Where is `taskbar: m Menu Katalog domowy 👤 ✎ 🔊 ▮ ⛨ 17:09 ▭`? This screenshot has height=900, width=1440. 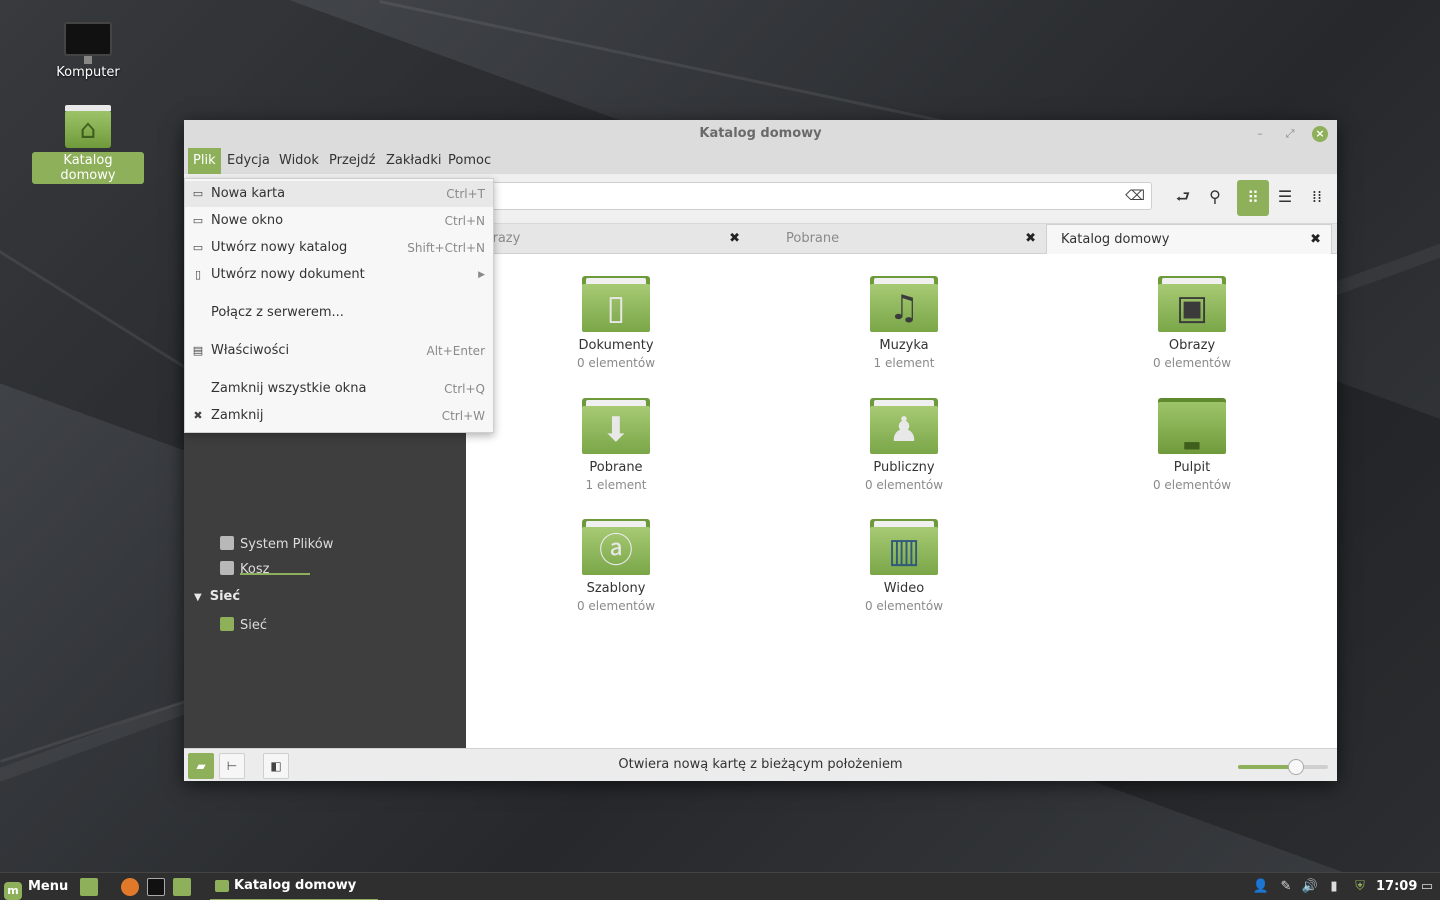
taskbar: m Menu Katalog domowy 👤 ✎ 🔊 ▮ ⛨ 17:09 ▭ is located at coordinates (720, 886).